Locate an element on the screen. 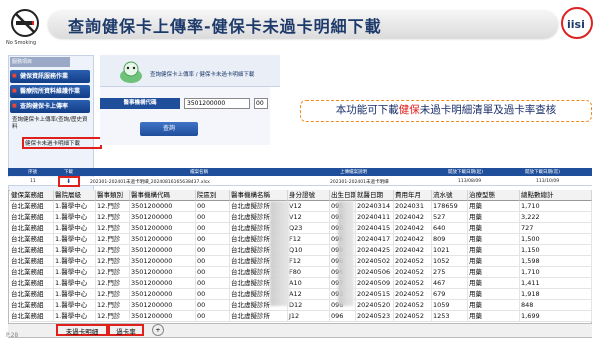 Image resolution: width=600 pixels, height=348 pixels. sheet-header-cell: 醫事機構代碼 is located at coordinates (163, 195).